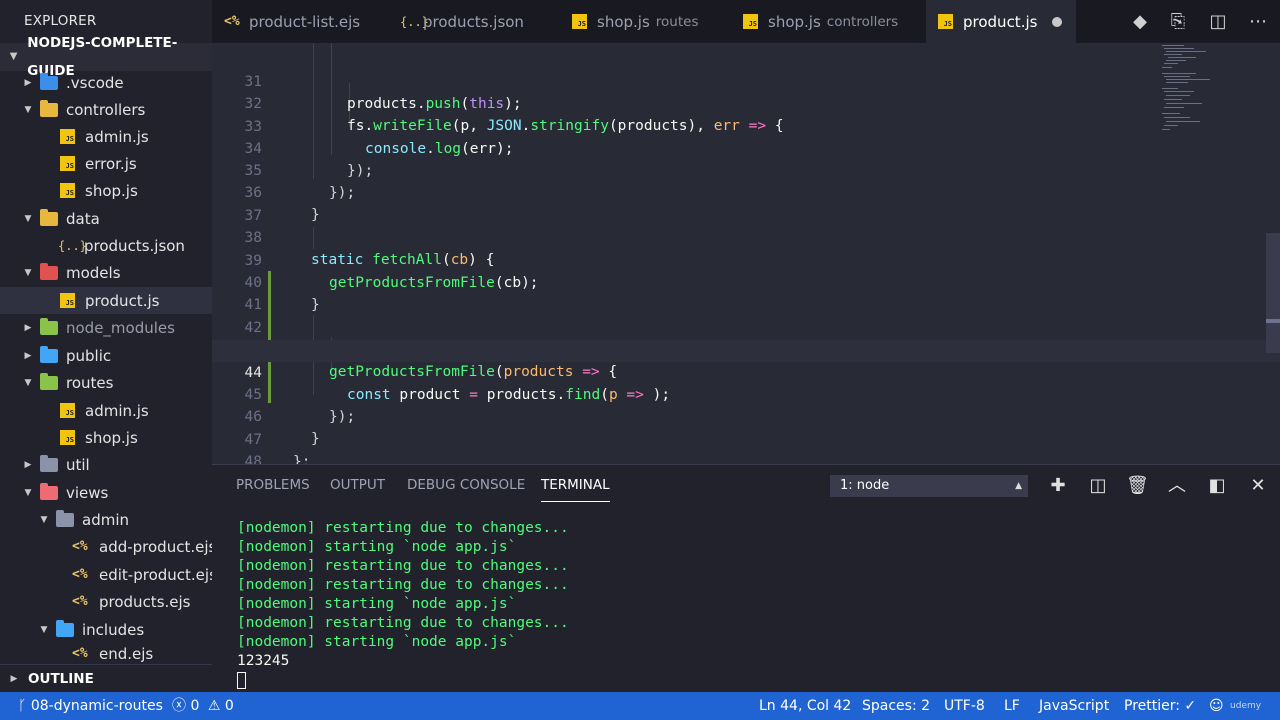 The width and height of the screenshot is (1280, 720). I want to click on tab-shop-js-controllers: JS shop.js controllers, so click(828, 21).